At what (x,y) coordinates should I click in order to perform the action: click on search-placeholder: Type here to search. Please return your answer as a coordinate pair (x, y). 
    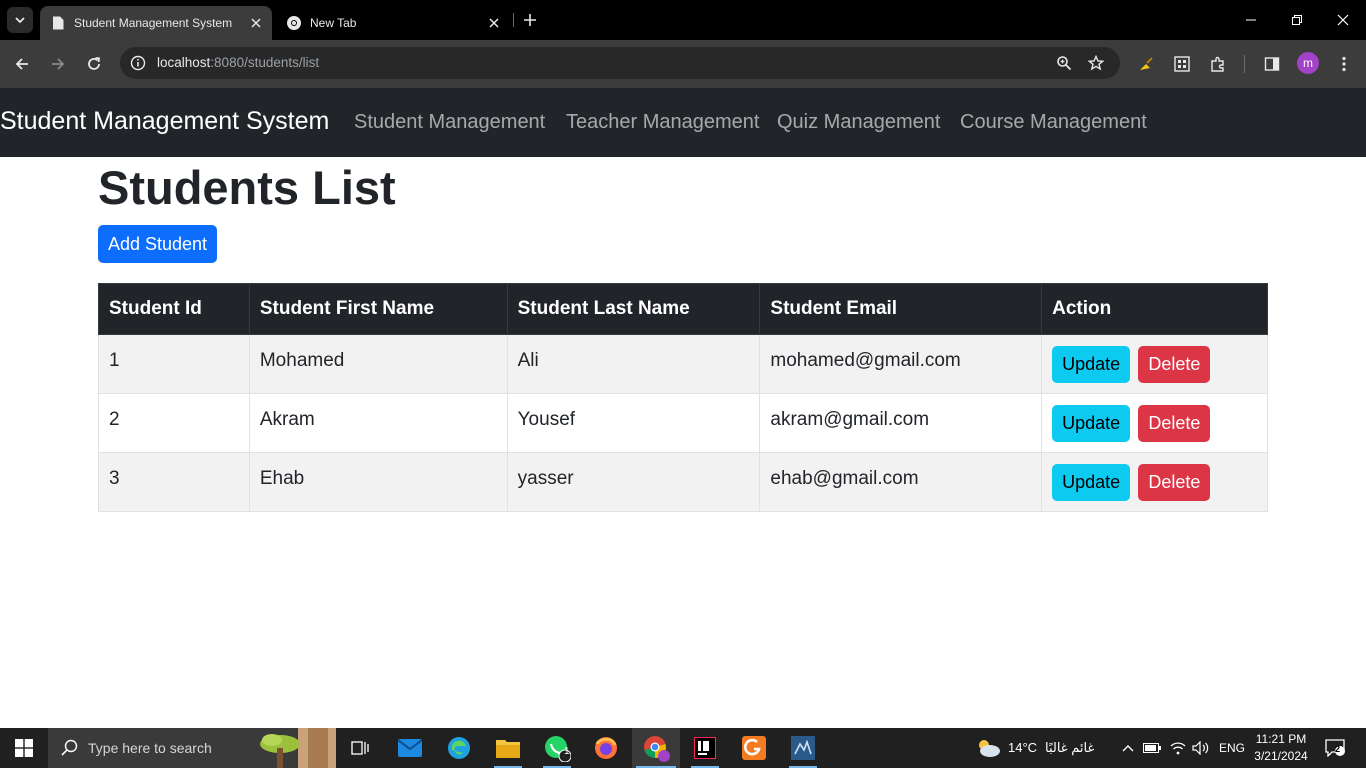
    Looking at the image, I should click on (150, 748).